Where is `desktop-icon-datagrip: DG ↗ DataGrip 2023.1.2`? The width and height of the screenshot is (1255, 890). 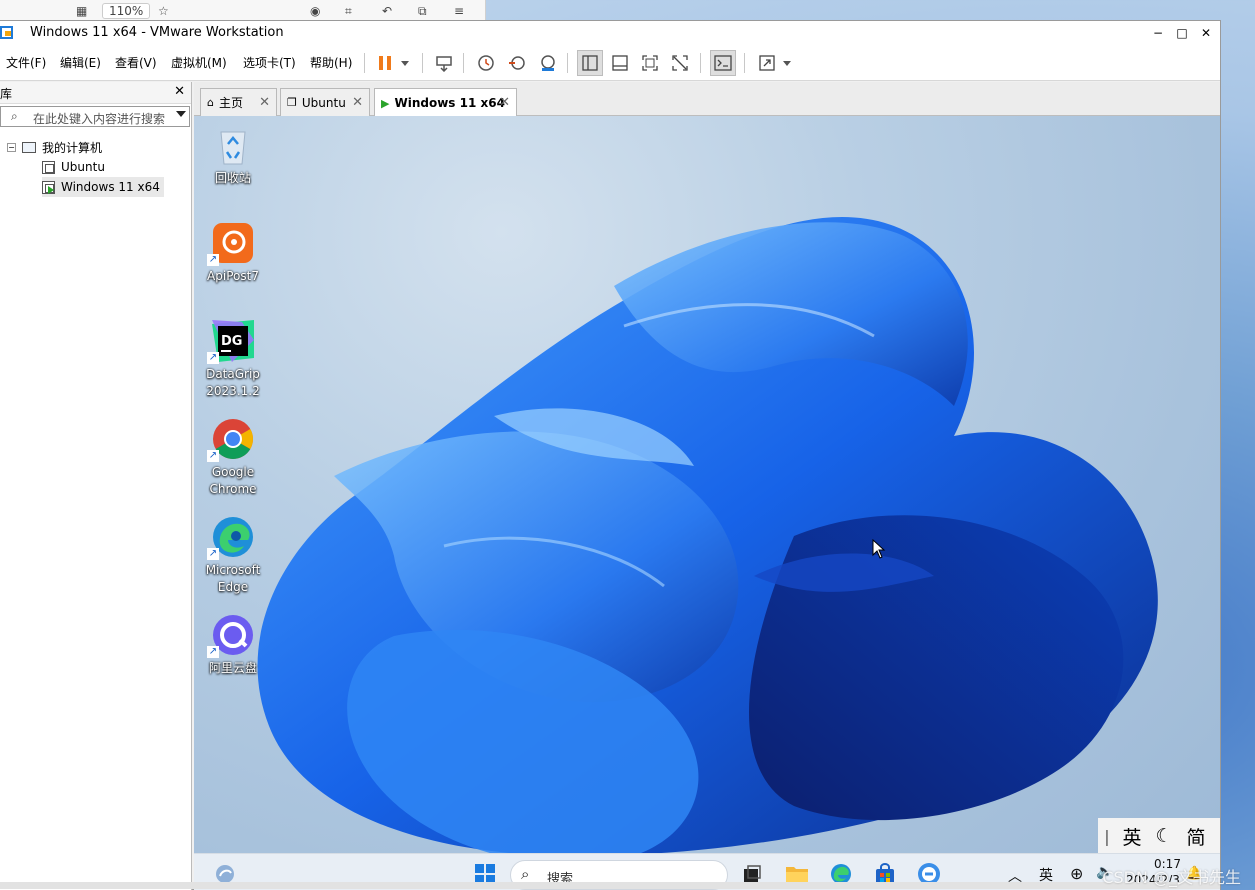
desktop-icon-datagrip: DG ↗ DataGrip 2023.1.2 is located at coordinates (233, 360).